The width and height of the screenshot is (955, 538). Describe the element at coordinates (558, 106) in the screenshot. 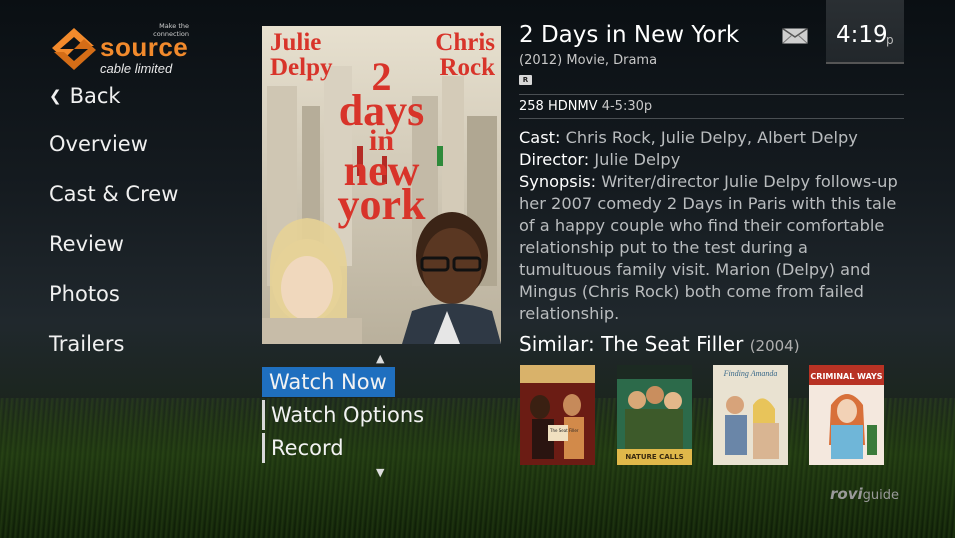

I see `channel-number: 258 HDNMV` at that location.